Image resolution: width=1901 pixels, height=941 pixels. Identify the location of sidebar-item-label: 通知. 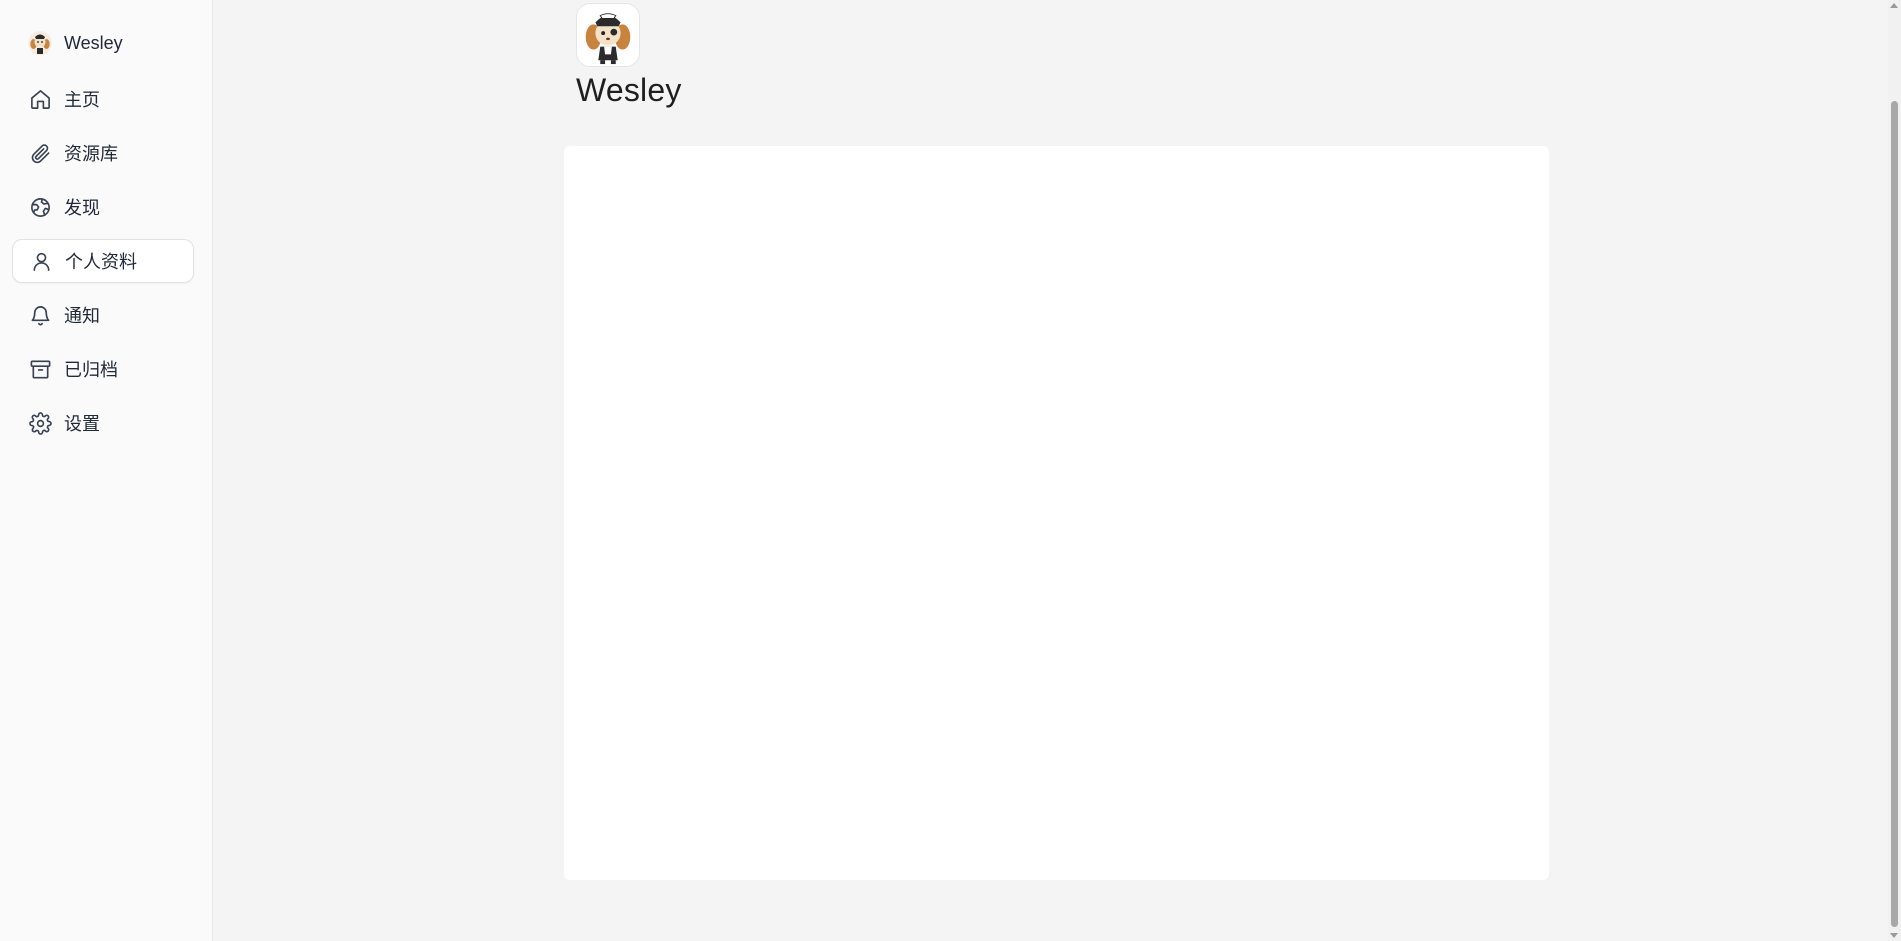
(82, 316).